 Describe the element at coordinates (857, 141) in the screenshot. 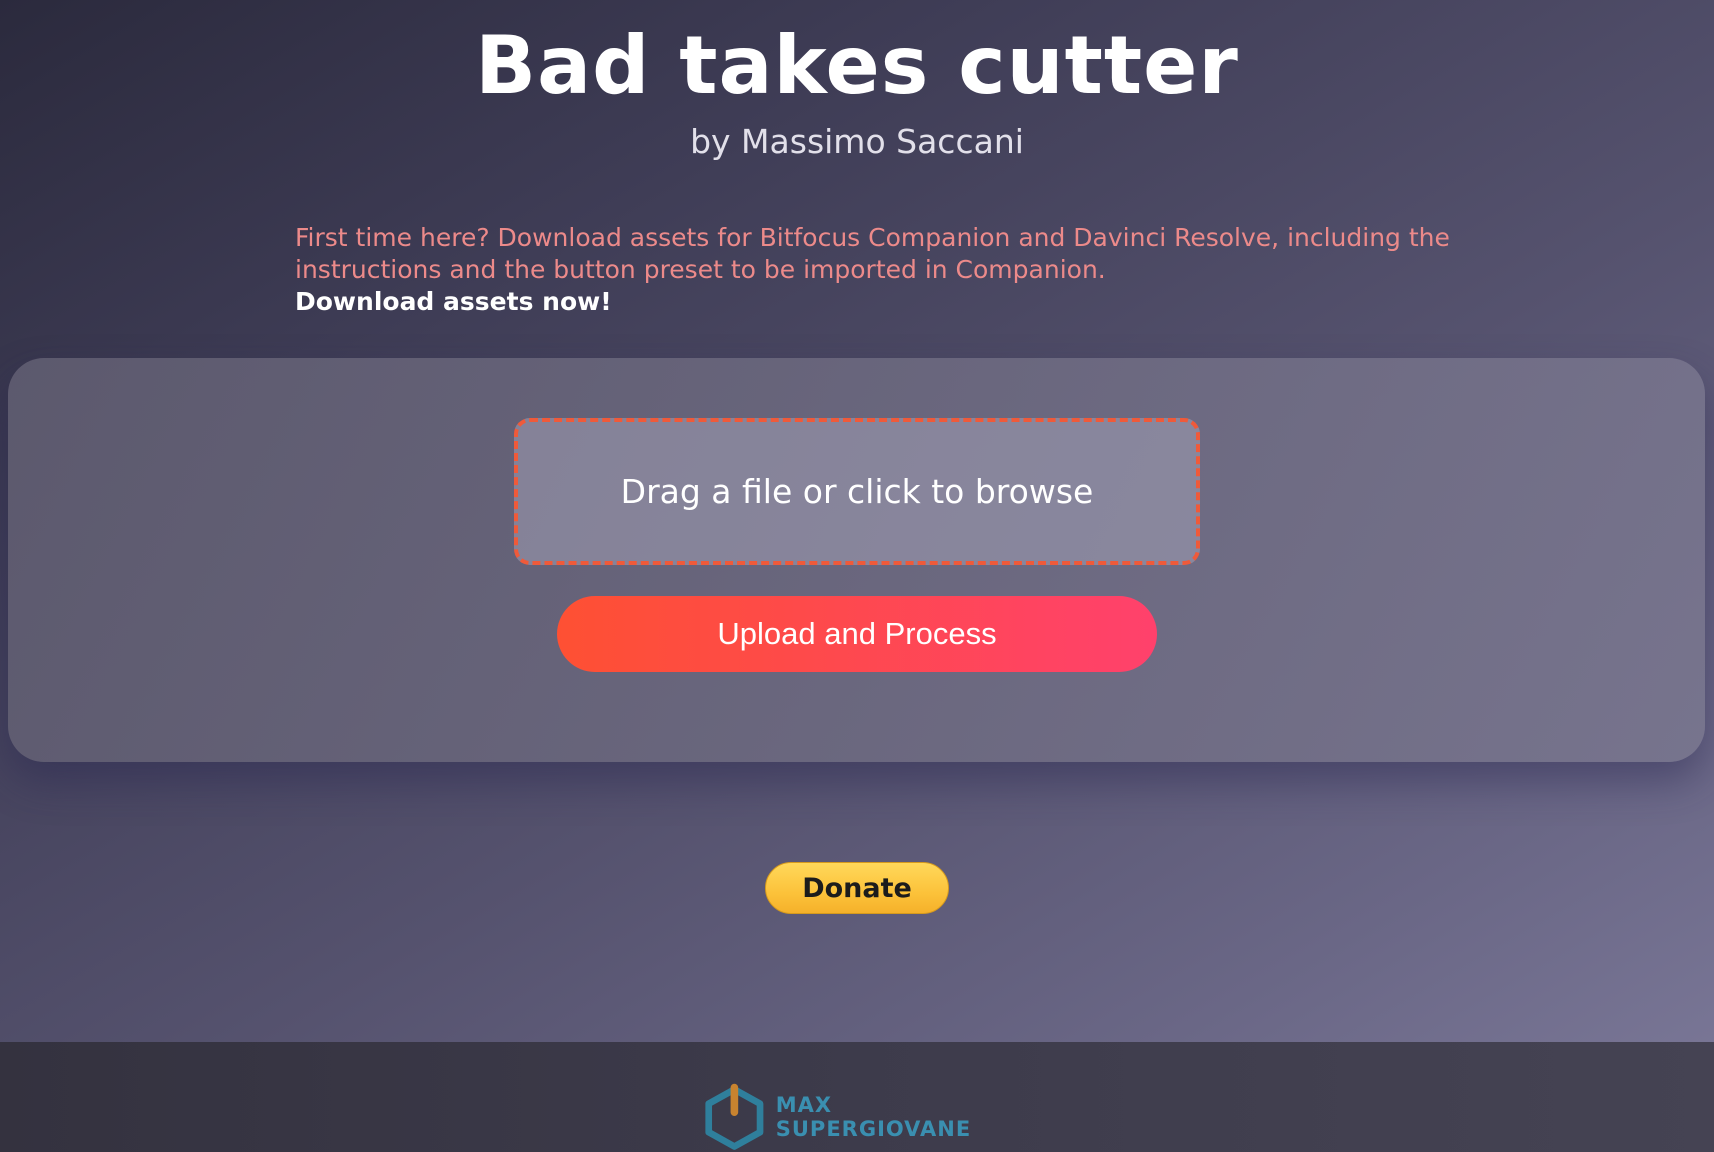

I see `page-subtitle: by Massimo Saccani` at that location.